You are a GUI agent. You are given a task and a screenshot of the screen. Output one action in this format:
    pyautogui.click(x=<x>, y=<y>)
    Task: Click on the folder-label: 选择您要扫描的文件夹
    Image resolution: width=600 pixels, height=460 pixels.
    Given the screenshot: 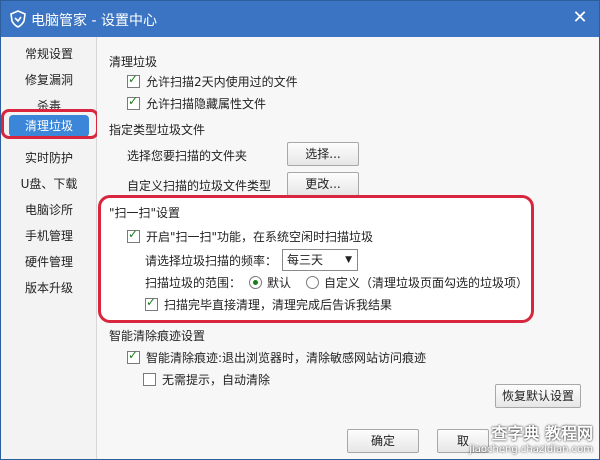 What is the action you would take?
    pyautogui.click(x=187, y=156)
    